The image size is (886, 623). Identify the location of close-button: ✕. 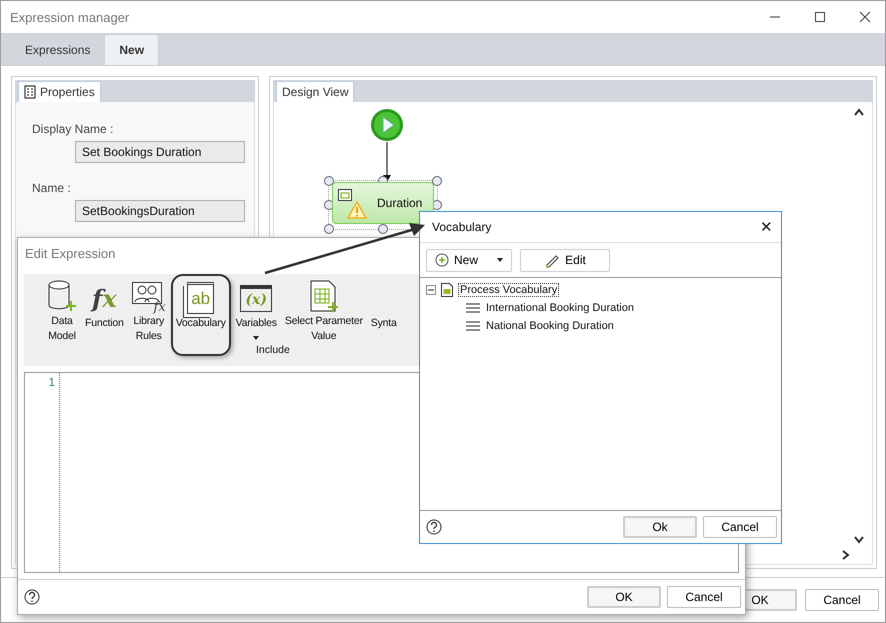
(766, 227).